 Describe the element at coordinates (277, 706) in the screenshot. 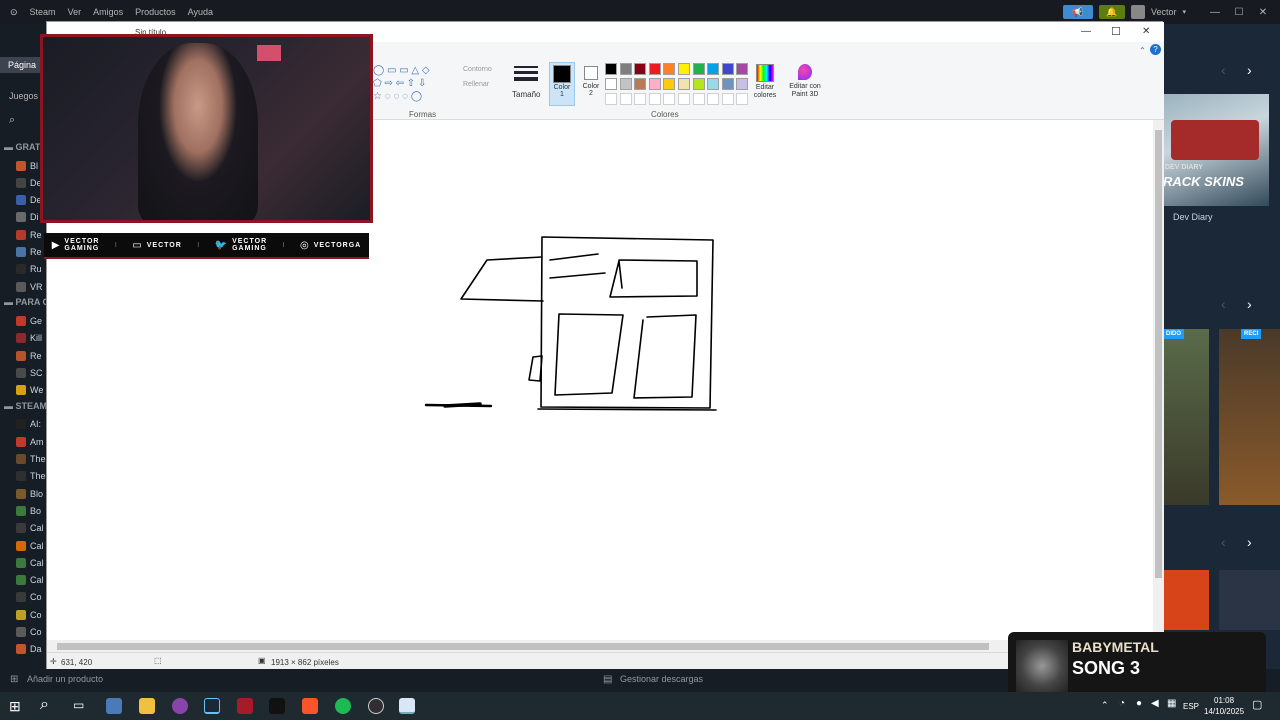

I see `capcut-app-icon` at that location.